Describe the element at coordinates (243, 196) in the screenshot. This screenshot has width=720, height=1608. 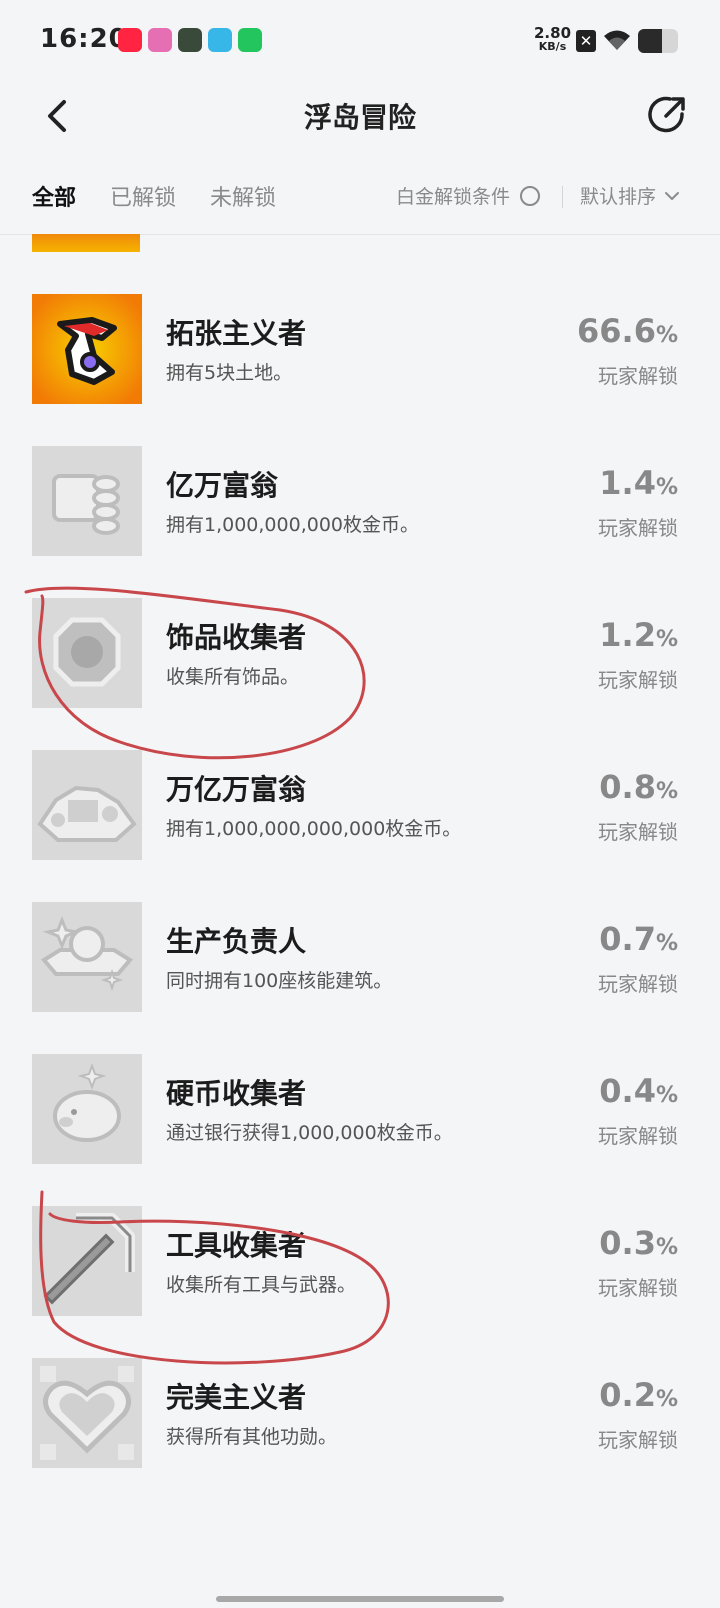
I see `tab-locked: 未解锁` at that location.